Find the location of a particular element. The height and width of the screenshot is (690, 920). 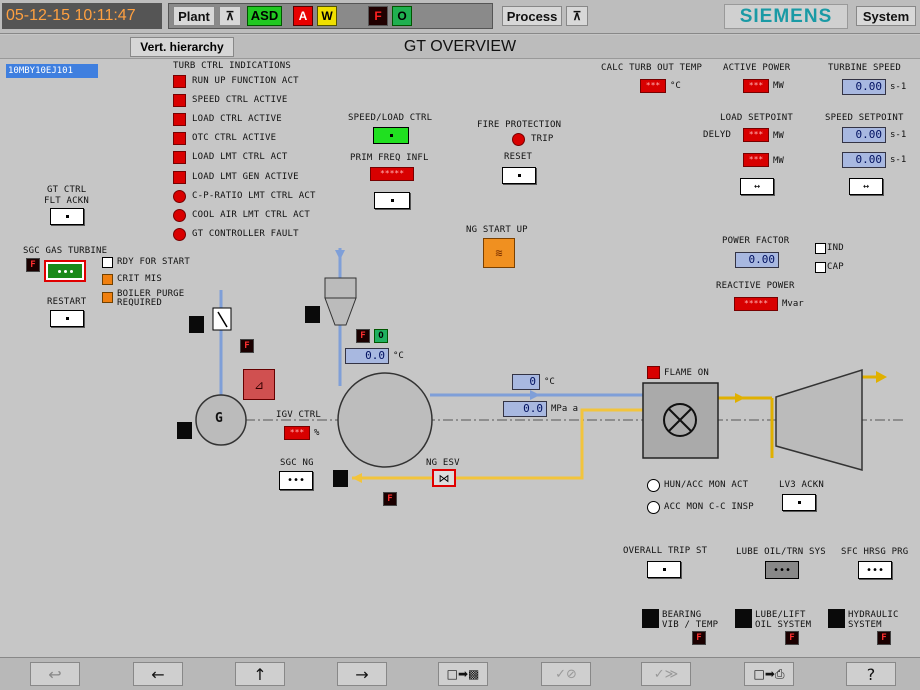

sfc-hrsg-prg-label: SFC HRSG PRG is located at coordinates (875, 552).